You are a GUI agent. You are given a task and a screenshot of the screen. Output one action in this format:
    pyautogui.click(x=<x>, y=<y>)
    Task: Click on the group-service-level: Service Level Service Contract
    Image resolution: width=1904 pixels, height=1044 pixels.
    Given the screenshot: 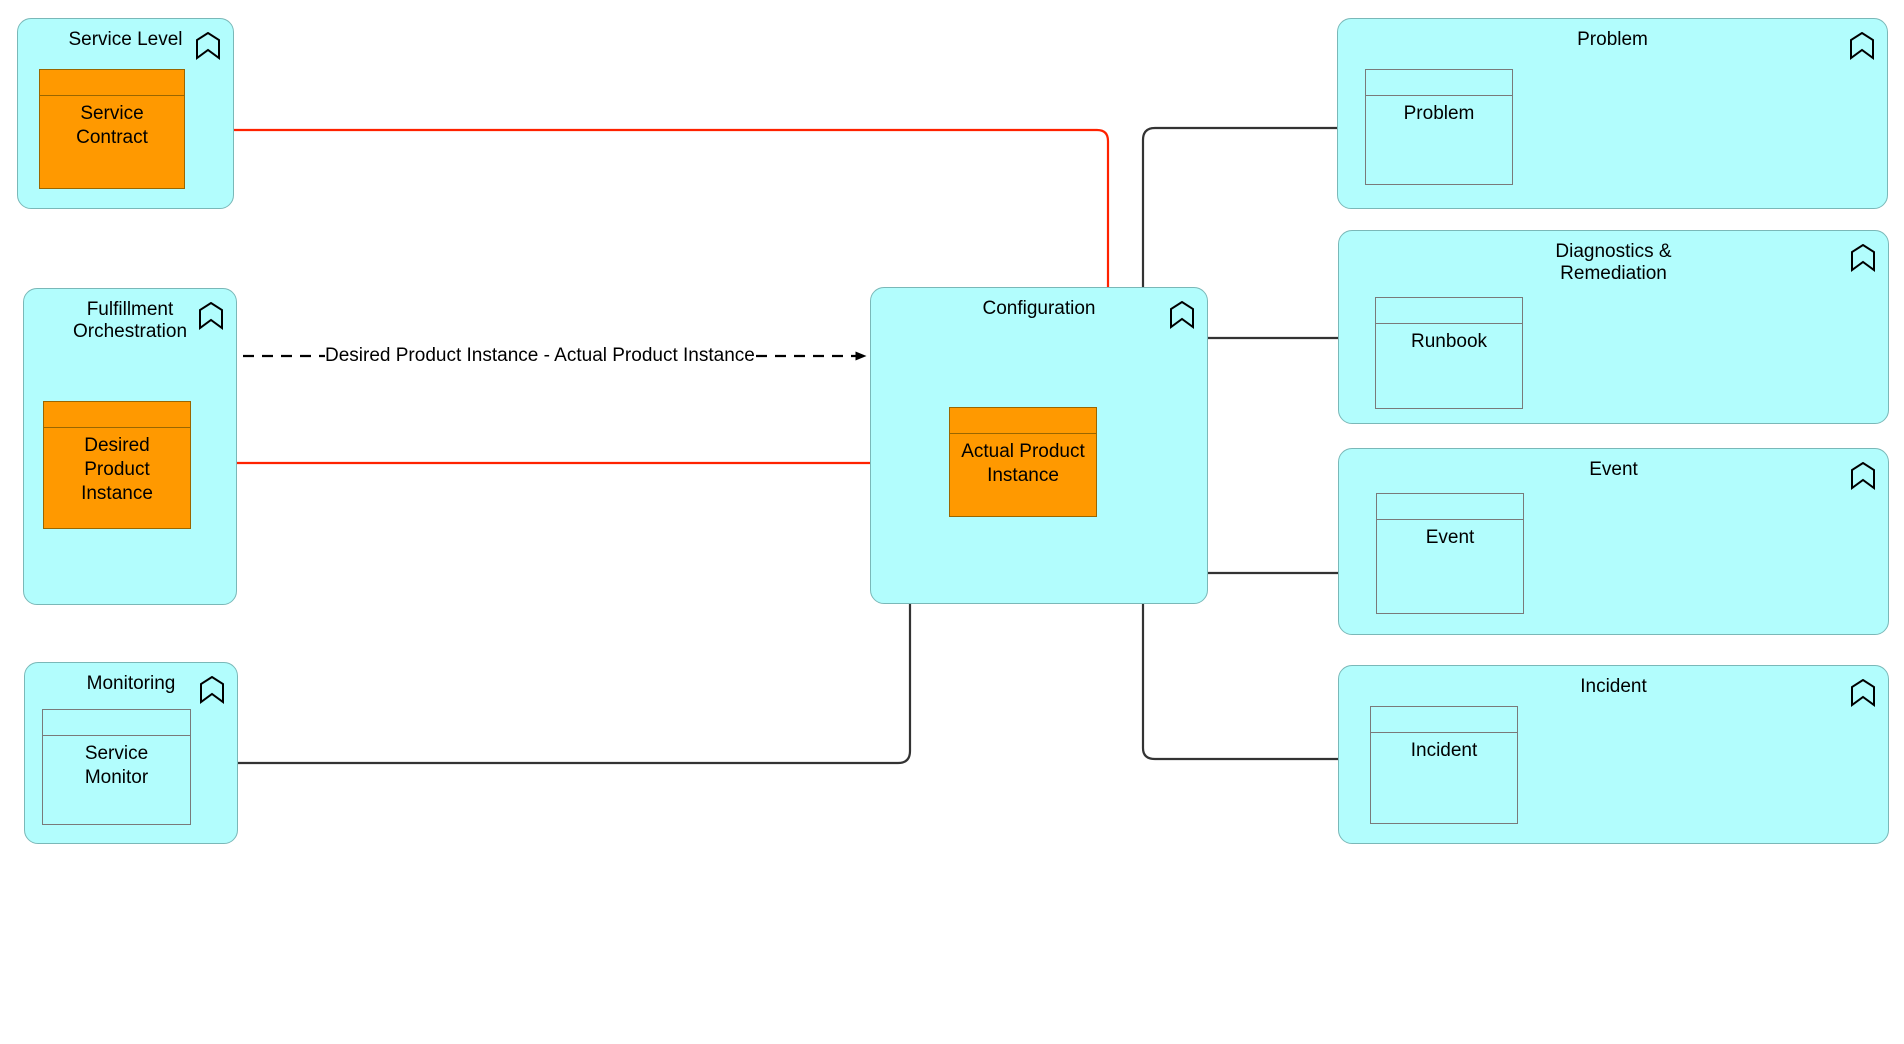 What is the action you would take?
    pyautogui.click(x=125, y=113)
    